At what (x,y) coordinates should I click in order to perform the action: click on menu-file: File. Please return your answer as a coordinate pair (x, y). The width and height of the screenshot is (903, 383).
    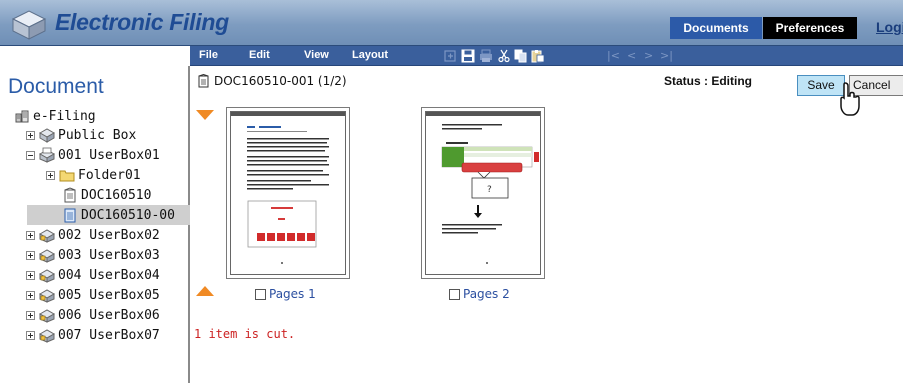
    Looking at the image, I should click on (208, 55).